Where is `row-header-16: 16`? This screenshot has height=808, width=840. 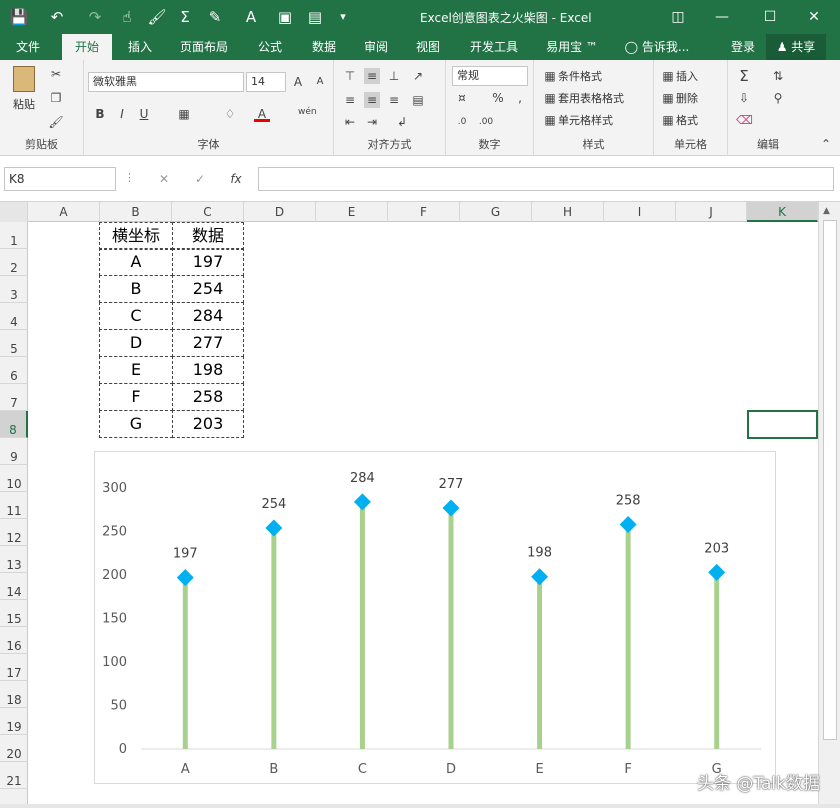 row-header-16: 16 is located at coordinates (14, 640).